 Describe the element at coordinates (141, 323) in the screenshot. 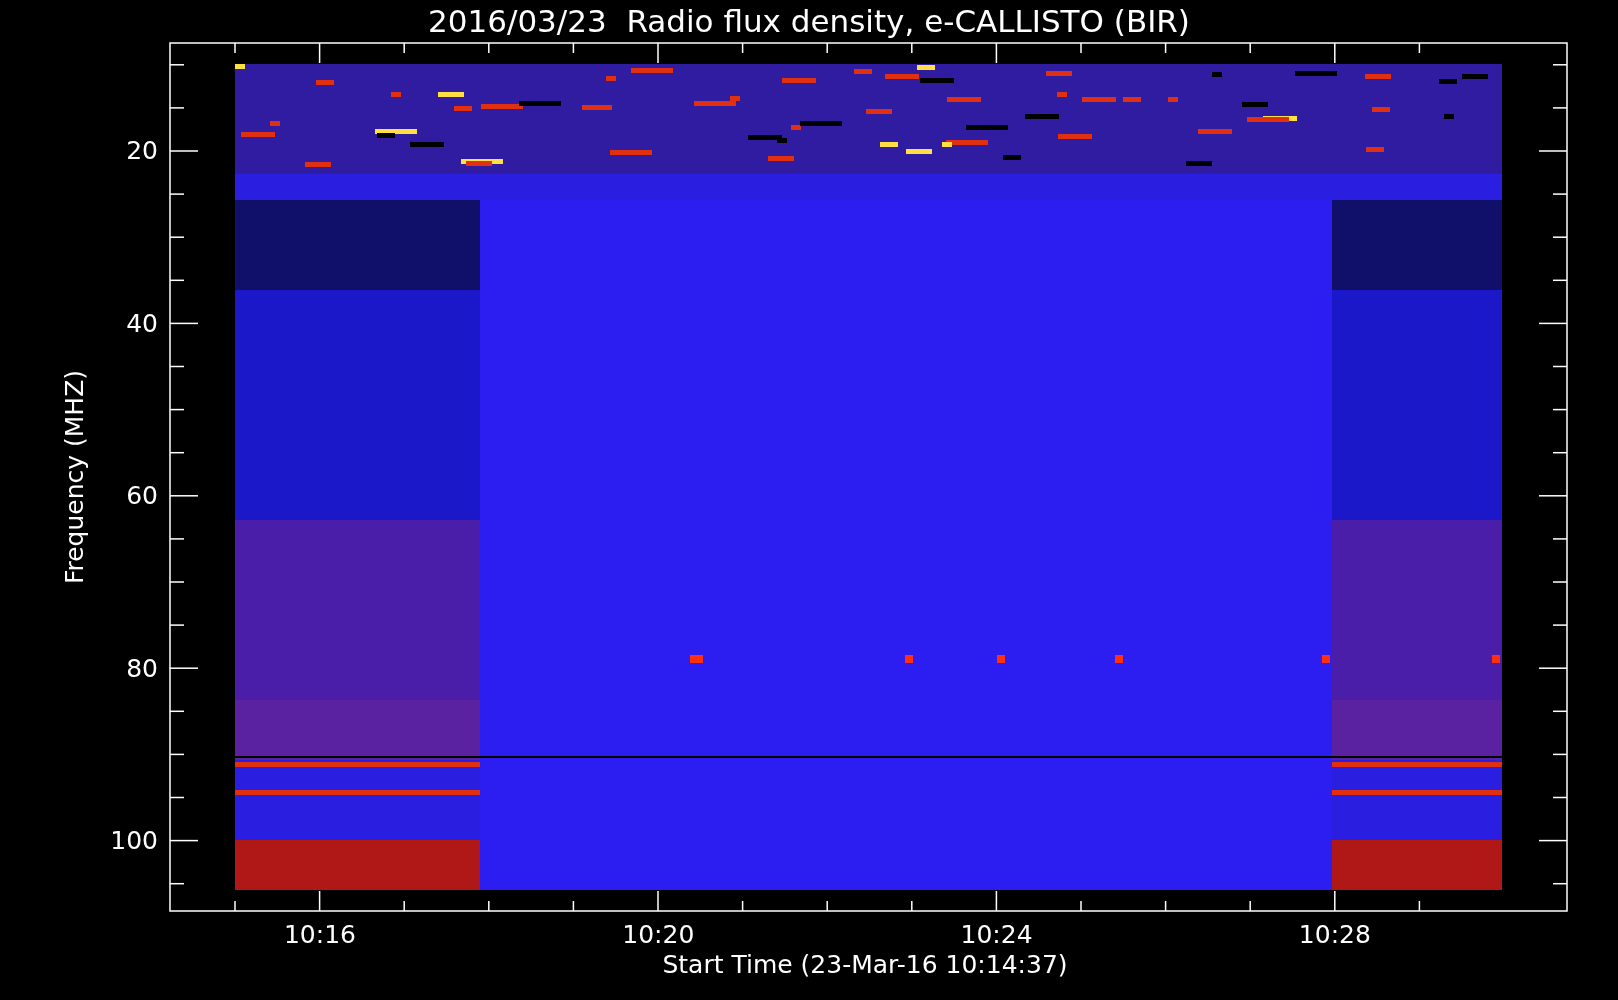

I see `y-tick-label: 40` at that location.